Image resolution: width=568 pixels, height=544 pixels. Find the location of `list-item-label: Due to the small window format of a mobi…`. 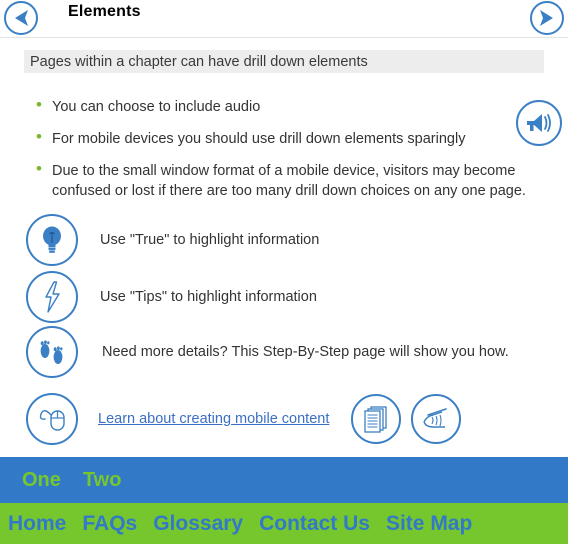

list-item-label: Due to the small window format of a mobi… is located at coordinates (289, 181).